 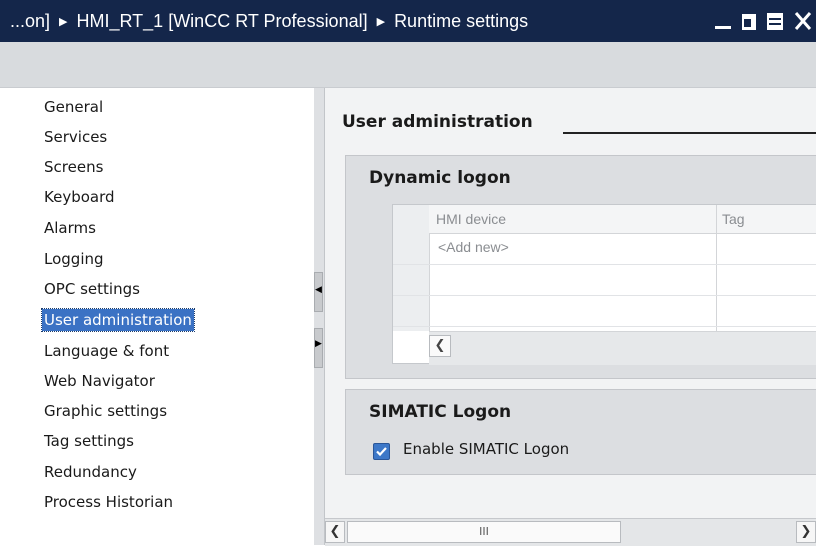 I want to click on scrollbar-thumb: III, so click(x=484, y=532).